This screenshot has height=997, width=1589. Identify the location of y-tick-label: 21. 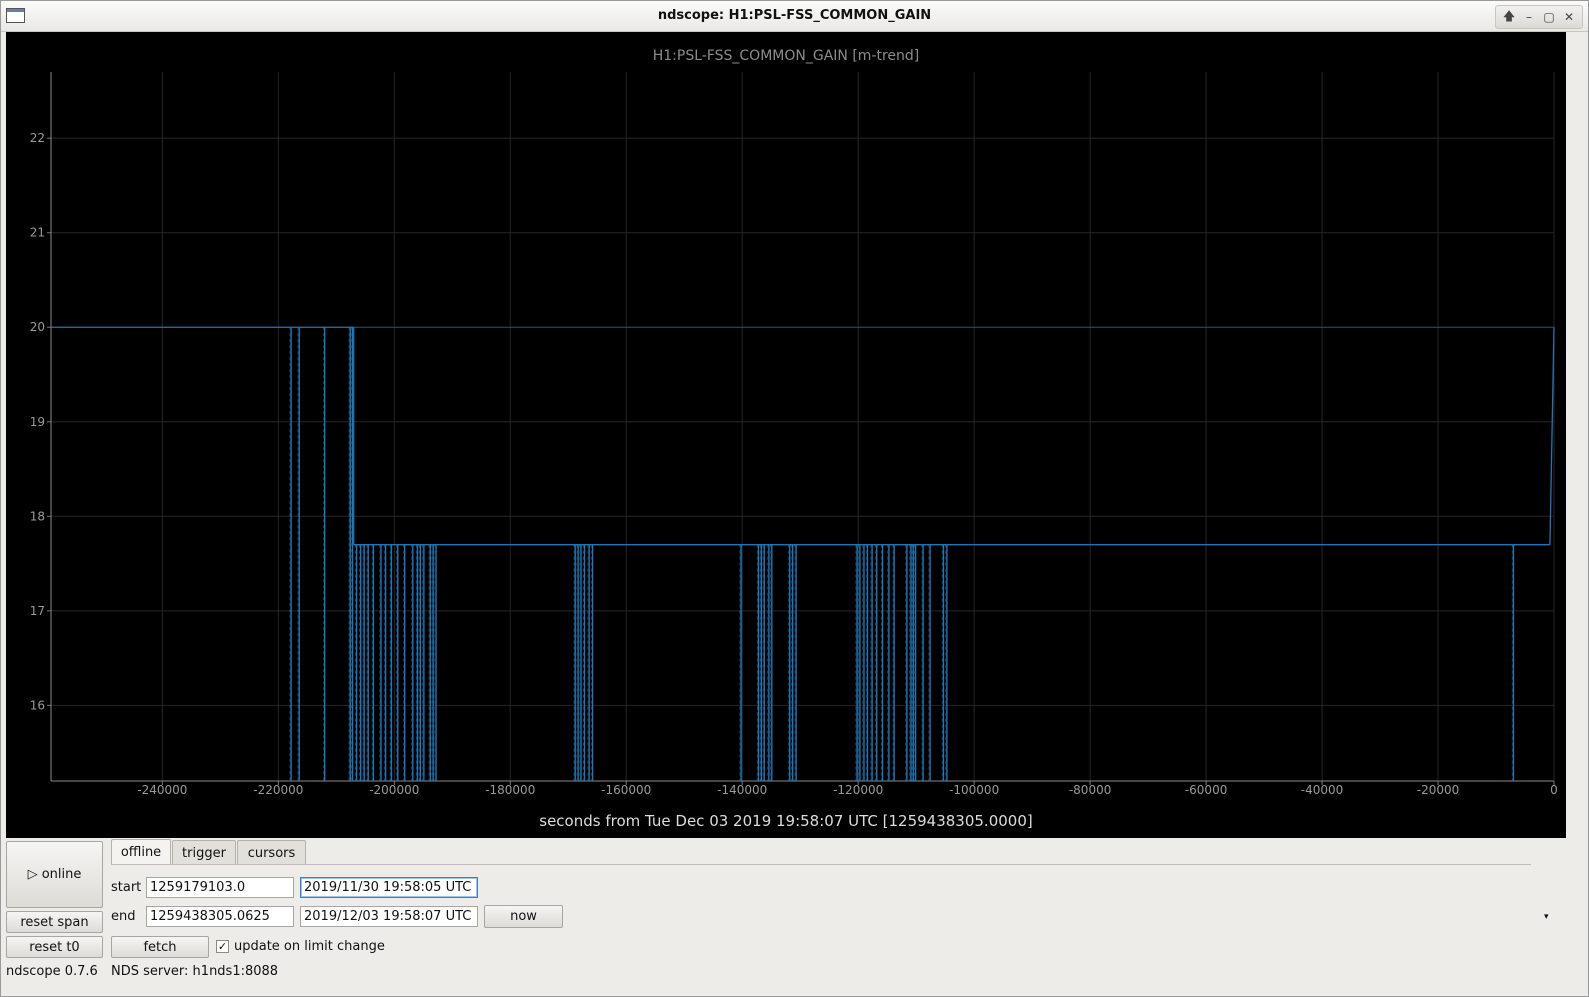
(37, 233).